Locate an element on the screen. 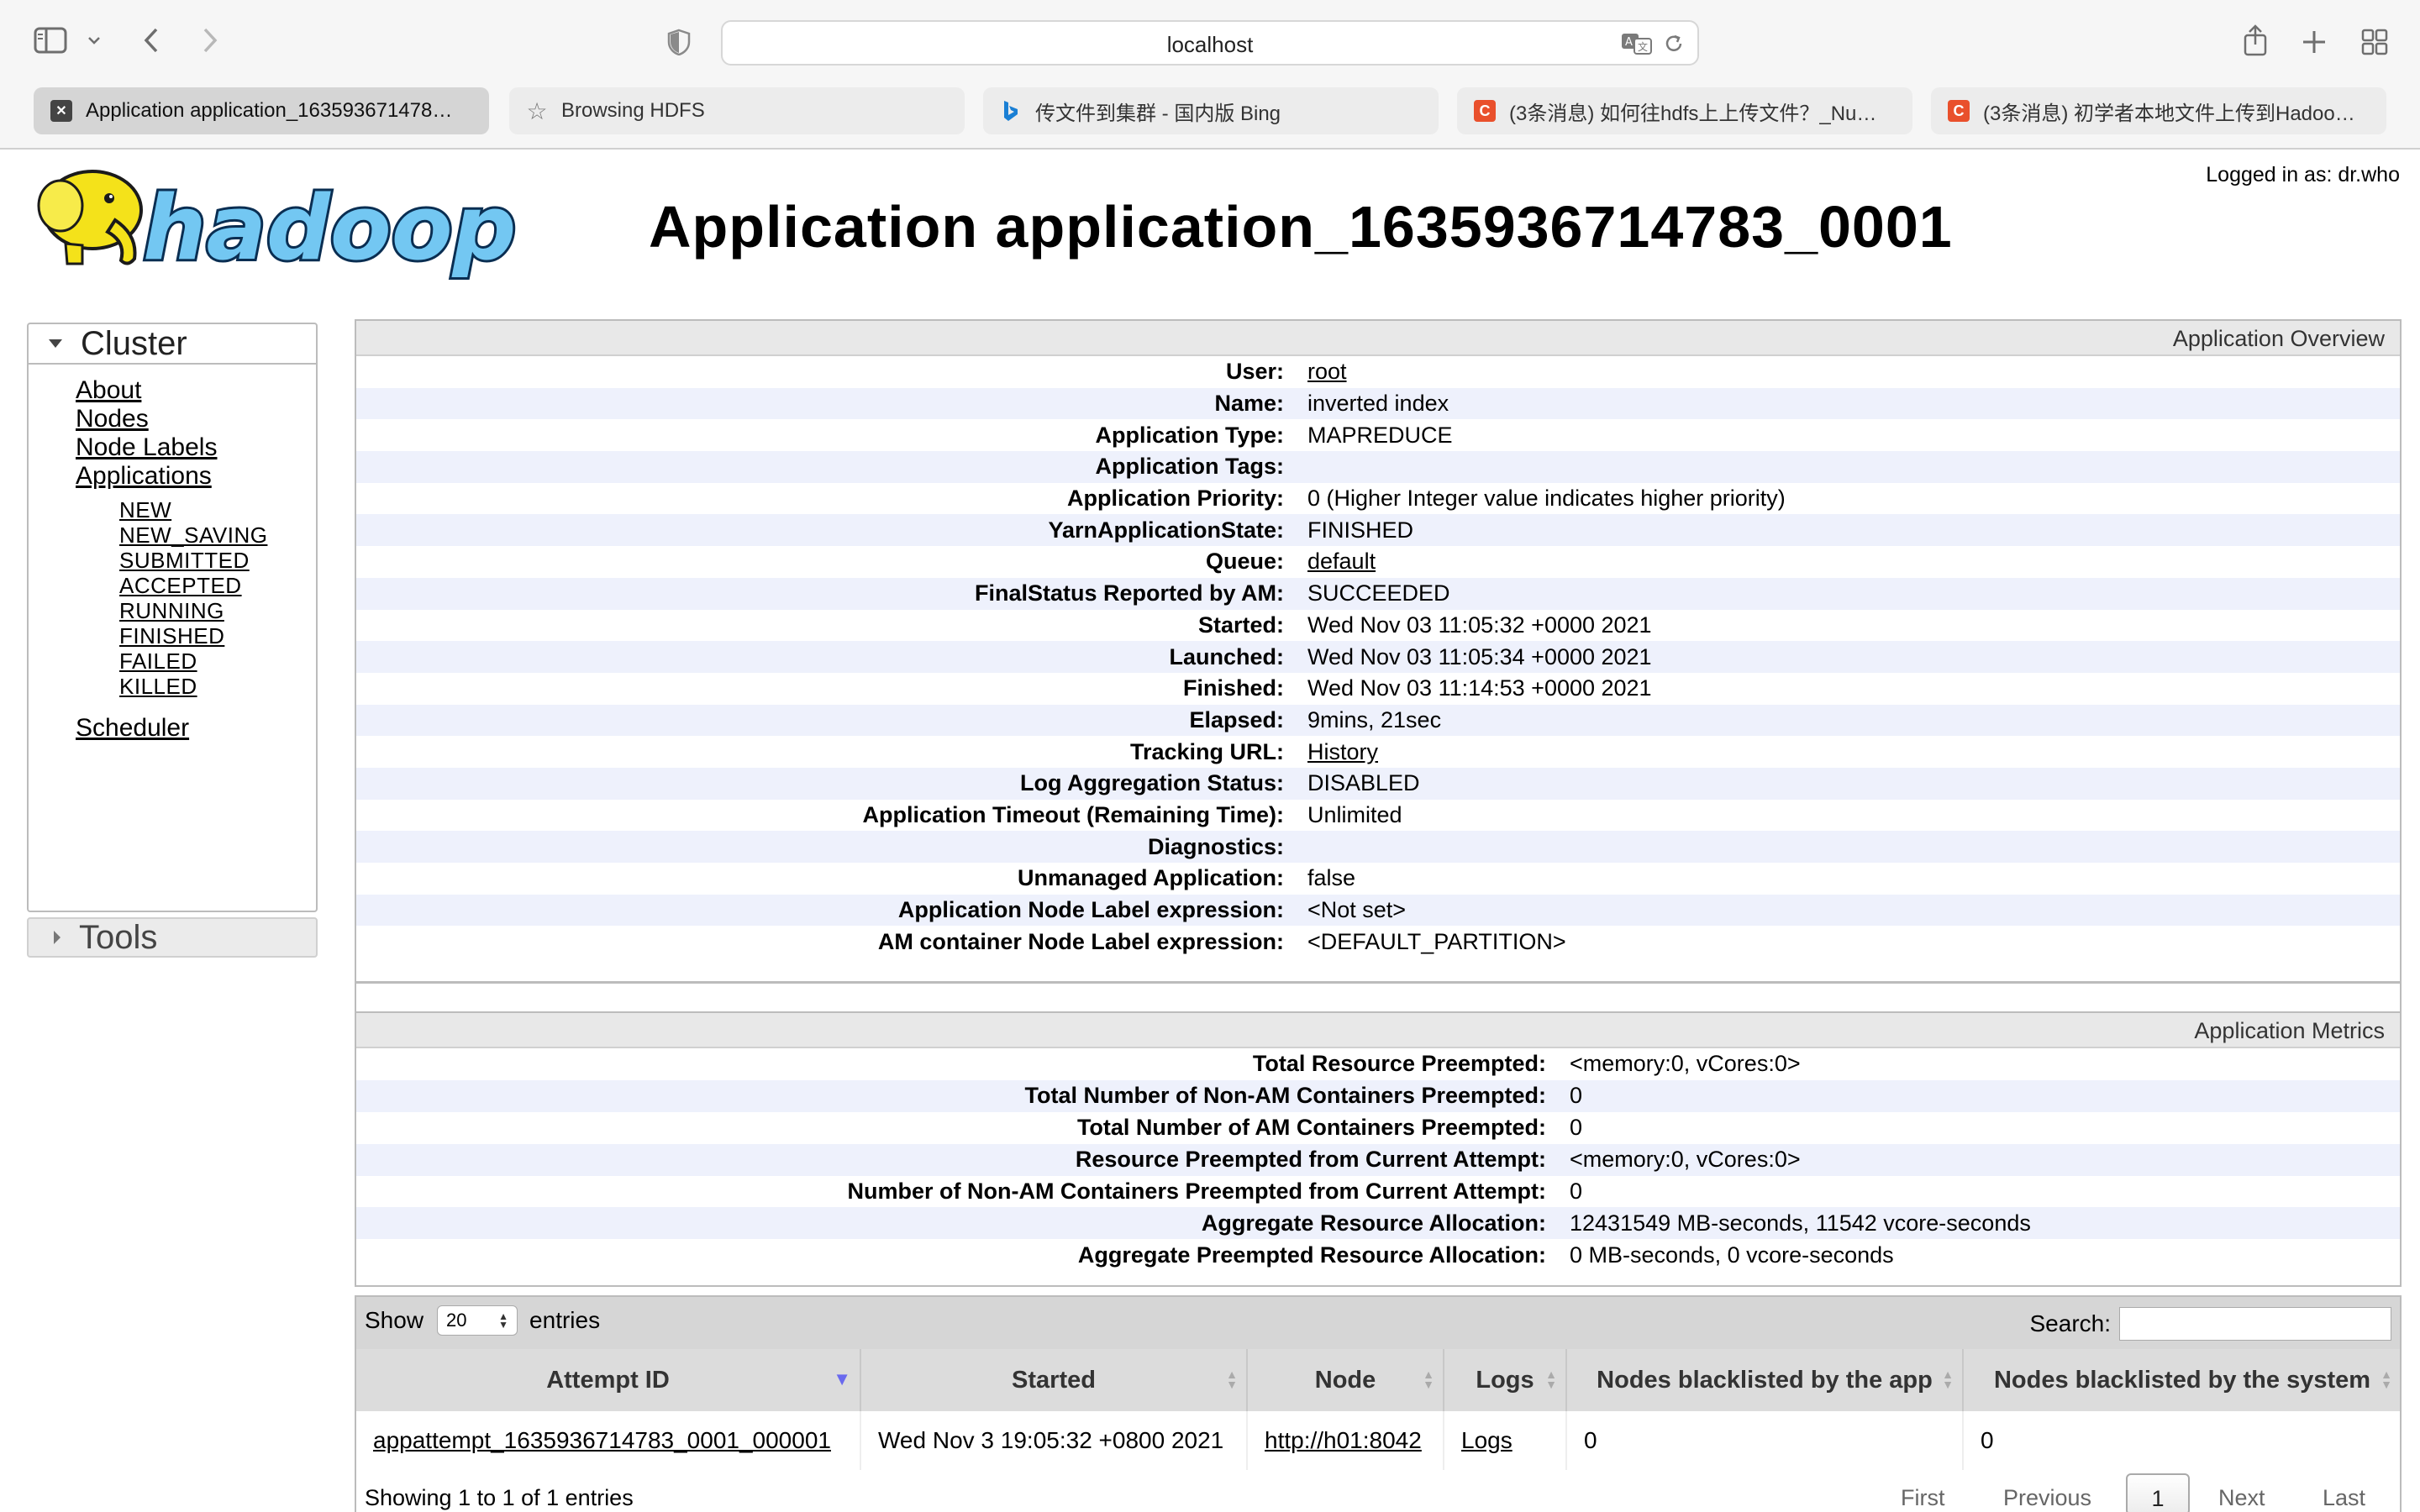  tab-overview-icon is located at coordinates (2374, 42).